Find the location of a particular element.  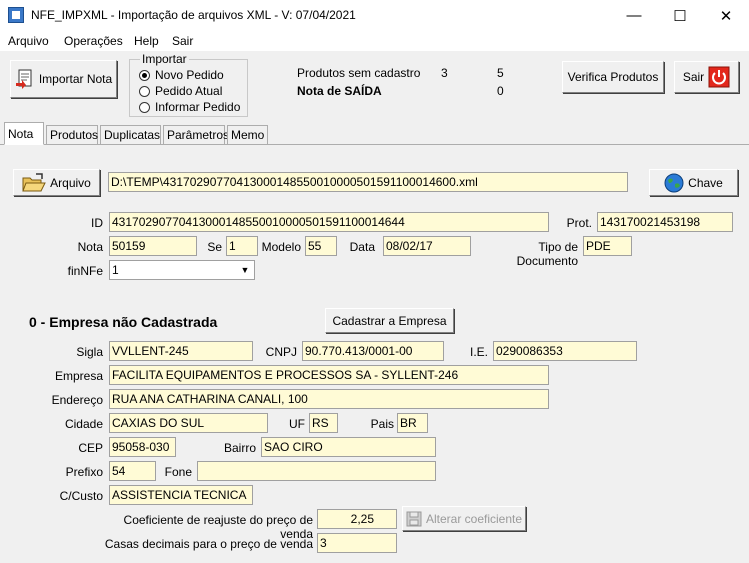

empresa-label: Empresa is located at coordinates (78, 376).